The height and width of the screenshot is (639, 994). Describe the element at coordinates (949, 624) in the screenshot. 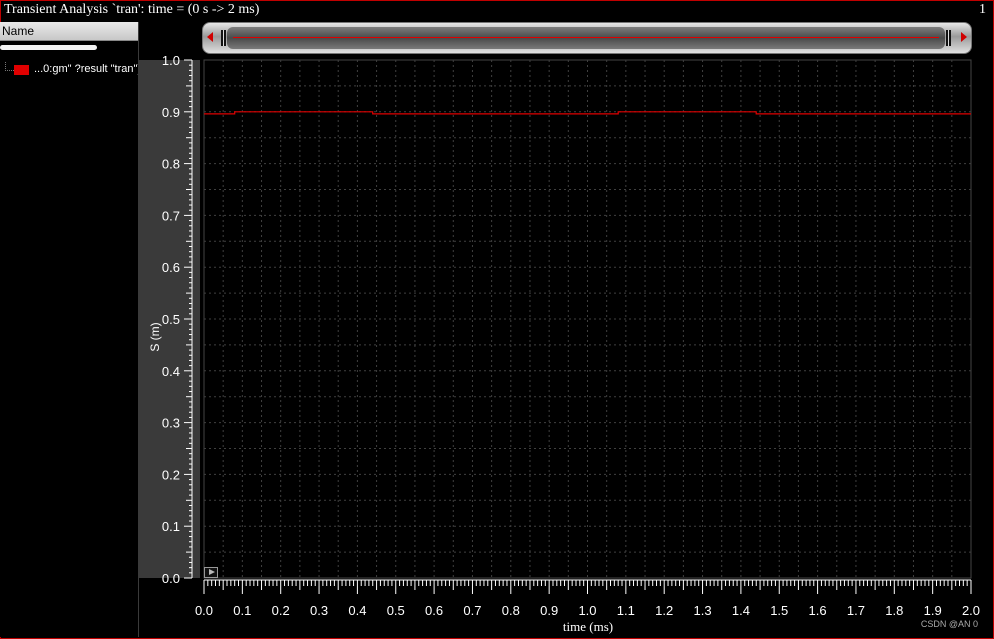

I see `watermark: CSDN @AN 0` at that location.